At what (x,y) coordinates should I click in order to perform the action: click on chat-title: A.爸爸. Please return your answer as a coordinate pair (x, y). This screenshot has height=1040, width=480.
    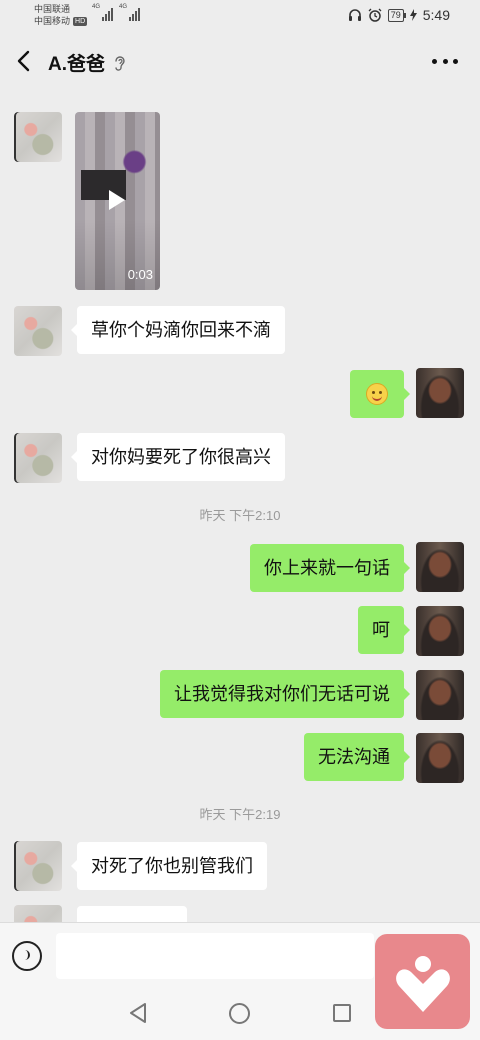
    Looking at the image, I should click on (87, 62).